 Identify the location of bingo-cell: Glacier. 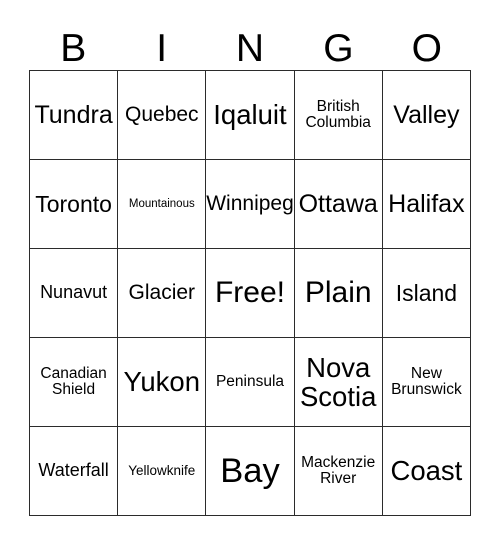
(162, 293).